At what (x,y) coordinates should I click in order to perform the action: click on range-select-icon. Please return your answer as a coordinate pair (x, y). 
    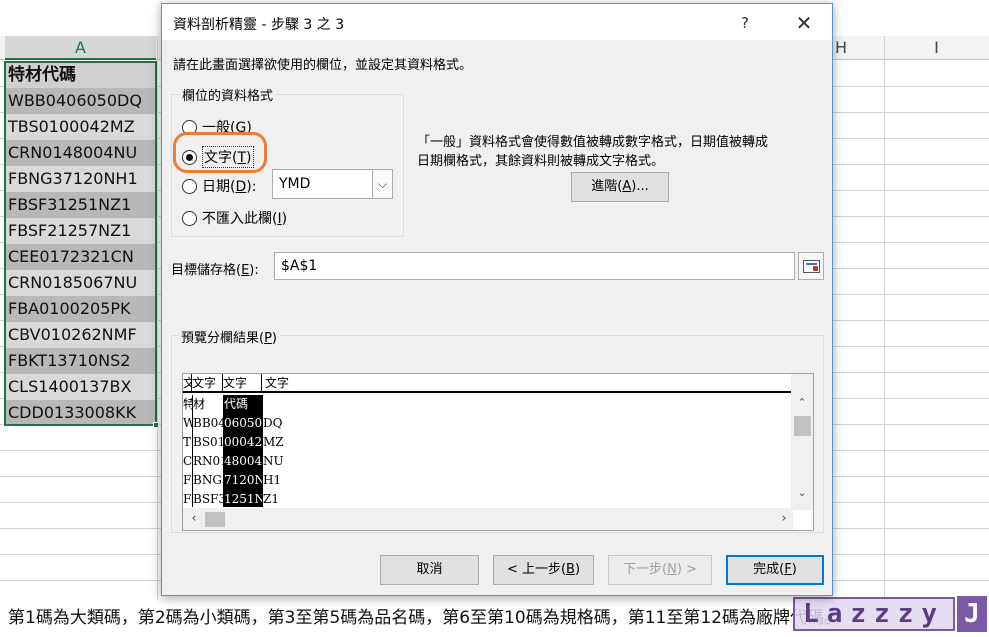
    Looking at the image, I should click on (811, 266).